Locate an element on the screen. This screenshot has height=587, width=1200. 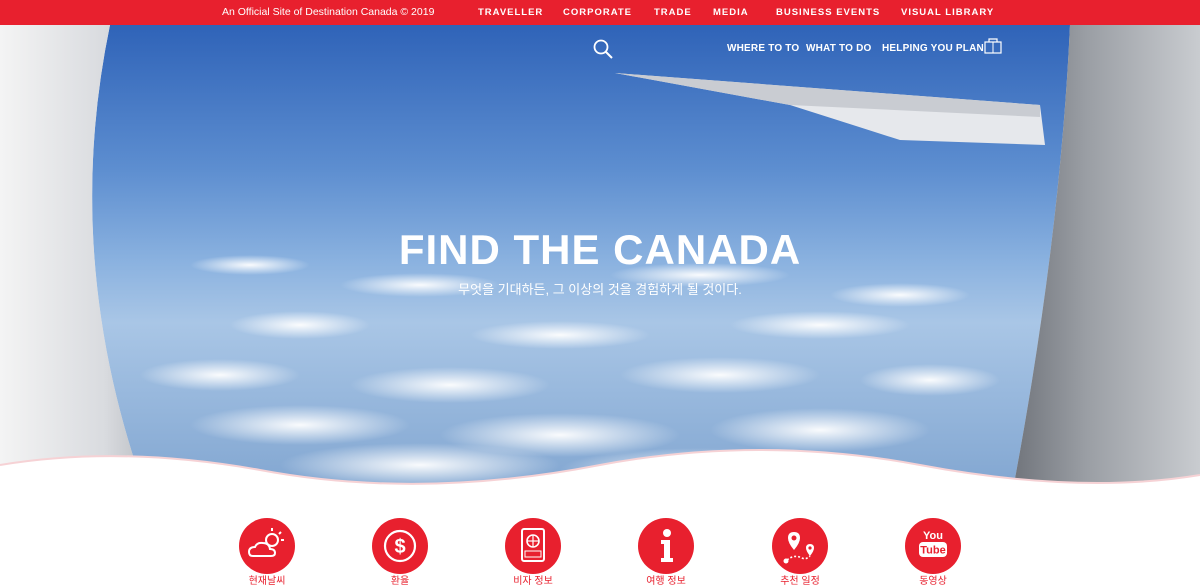
service-travel-info-label: 여행 정보 is located at coordinates (666, 581).